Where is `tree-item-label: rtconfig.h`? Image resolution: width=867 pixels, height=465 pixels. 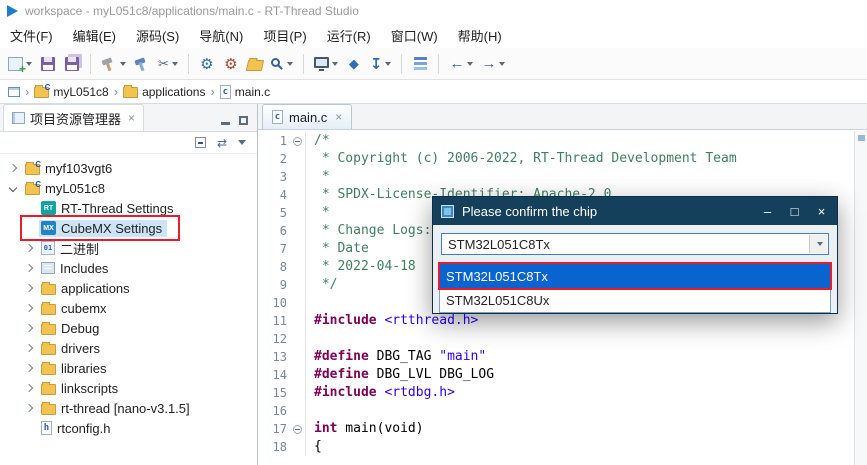
tree-item-label: rtconfig.h is located at coordinates (84, 428).